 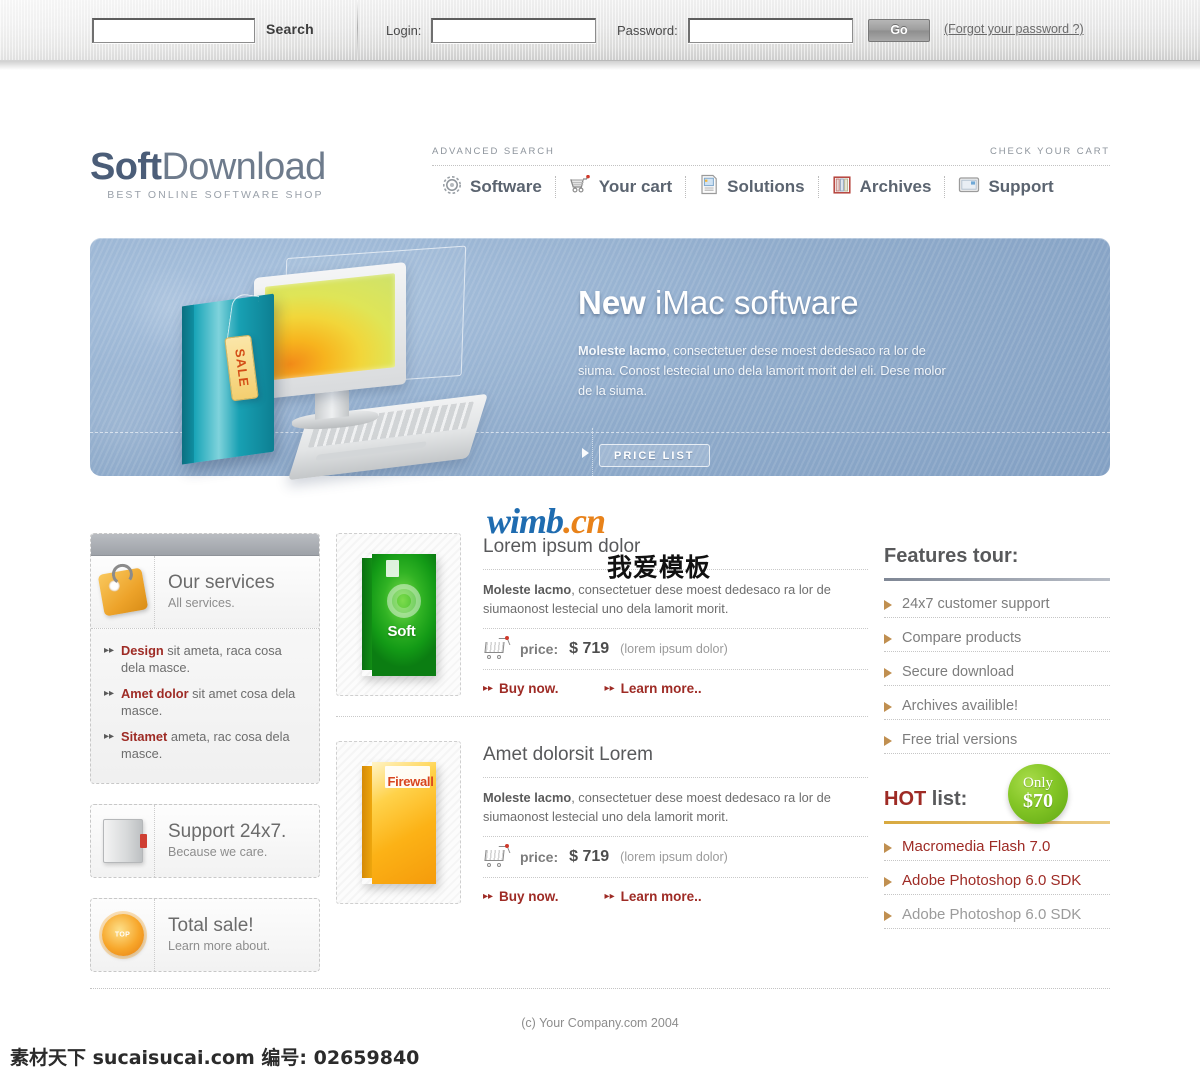 What do you see at coordinates (654, 455) in the screenshot?
I see `price-list-button: PRICE LIST` at bounding box center [654, 455].